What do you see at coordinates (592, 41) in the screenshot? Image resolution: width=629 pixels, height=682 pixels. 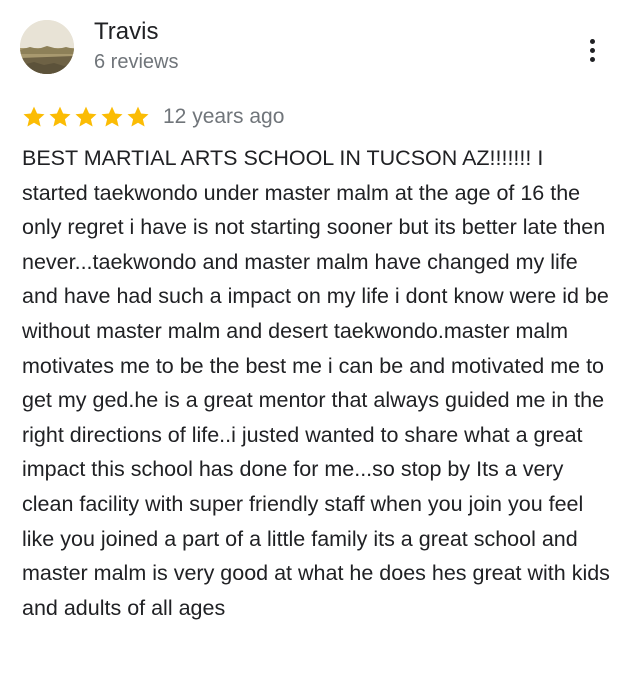 I see `more-vertical-icon` at bounding box center [592, 41].